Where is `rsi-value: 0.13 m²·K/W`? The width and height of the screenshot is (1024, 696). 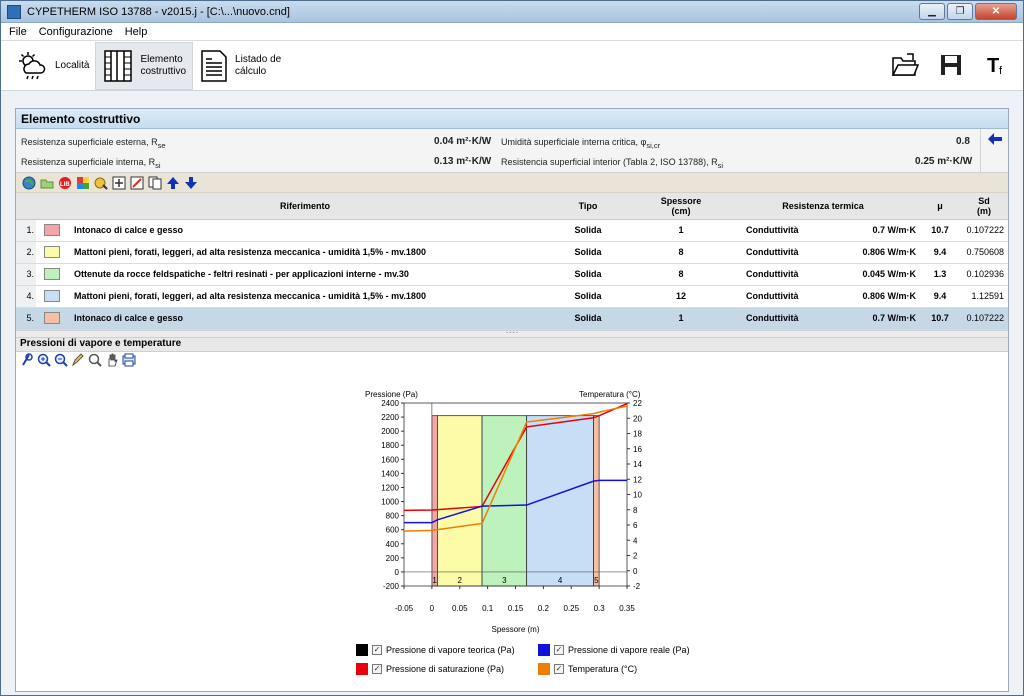
rsi-value: 0.13 m²·K/W is located at coordinates (462, 161).